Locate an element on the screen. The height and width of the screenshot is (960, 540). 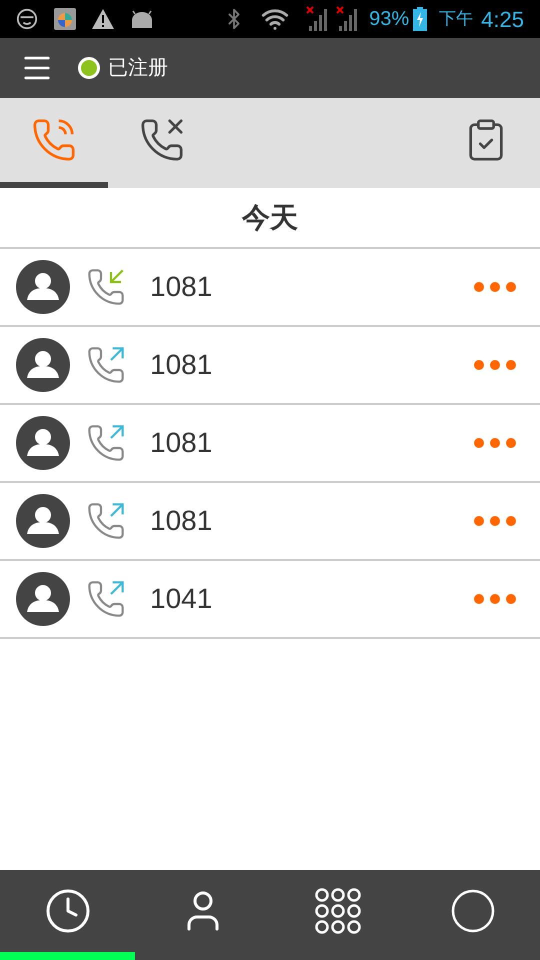
circle-icon is located at coordinates (473, 911).